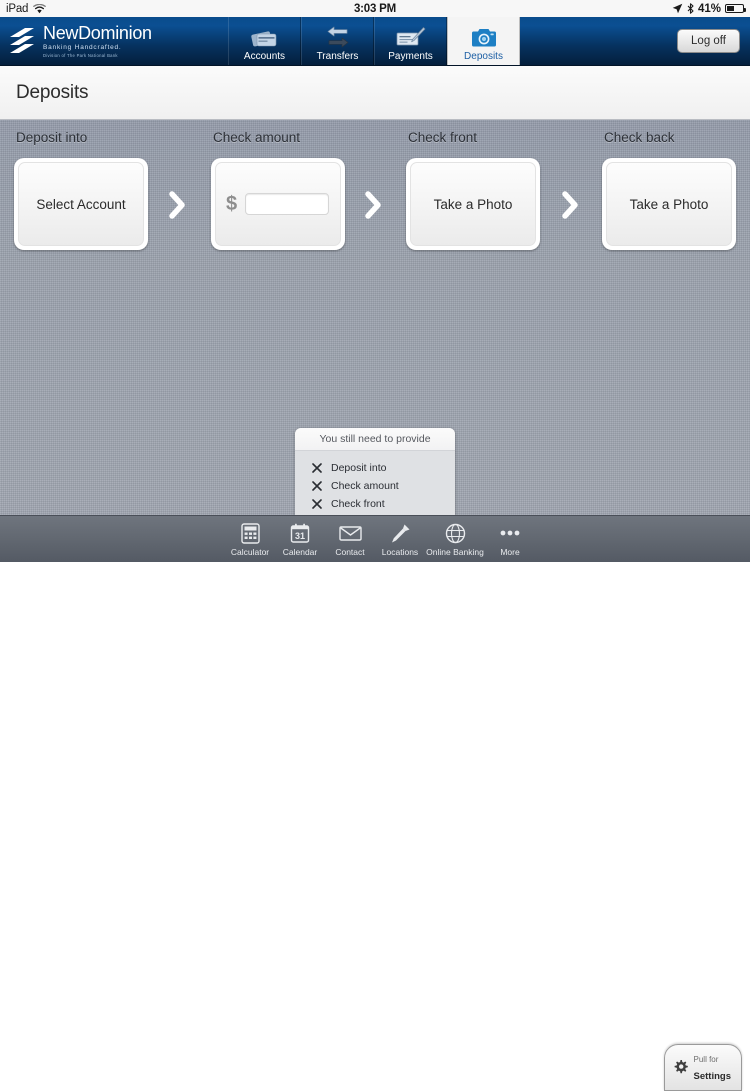  I want to click on needs-panel-list: Deposit into Check amount Check front, so click(375, 483).